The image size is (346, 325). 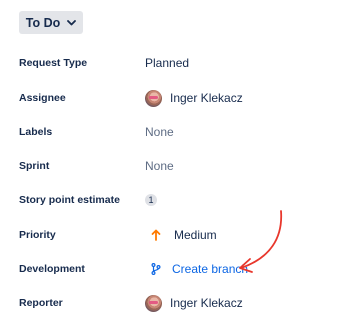 I want to click on reporter-name: Inger Klekacz, so click(x=206, y=303).